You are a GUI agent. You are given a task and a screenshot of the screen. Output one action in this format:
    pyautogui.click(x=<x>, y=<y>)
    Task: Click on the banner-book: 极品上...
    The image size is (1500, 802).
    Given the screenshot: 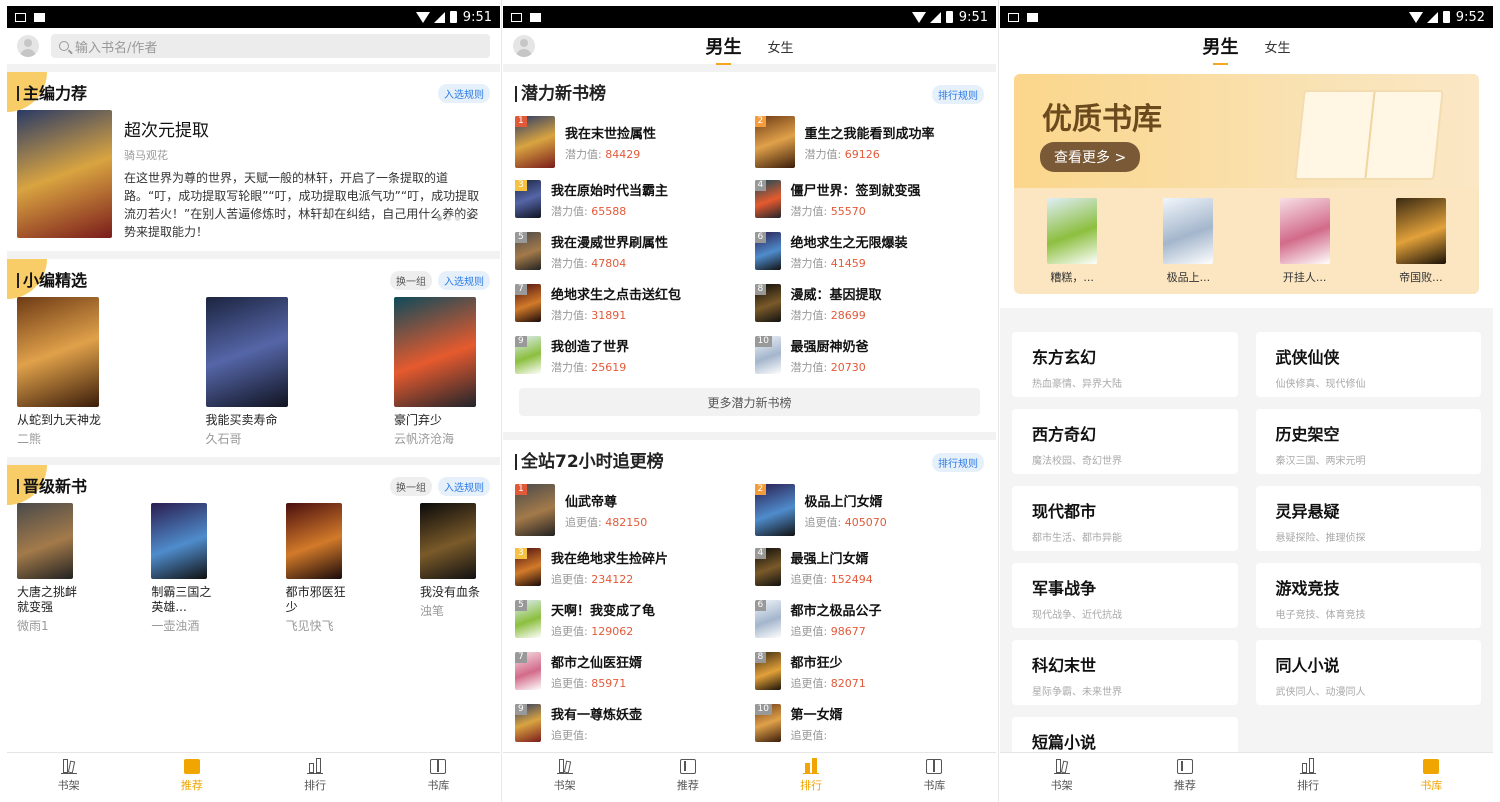 What is the action you would take?
    pyautogui.click(x=1188, y=241)
    